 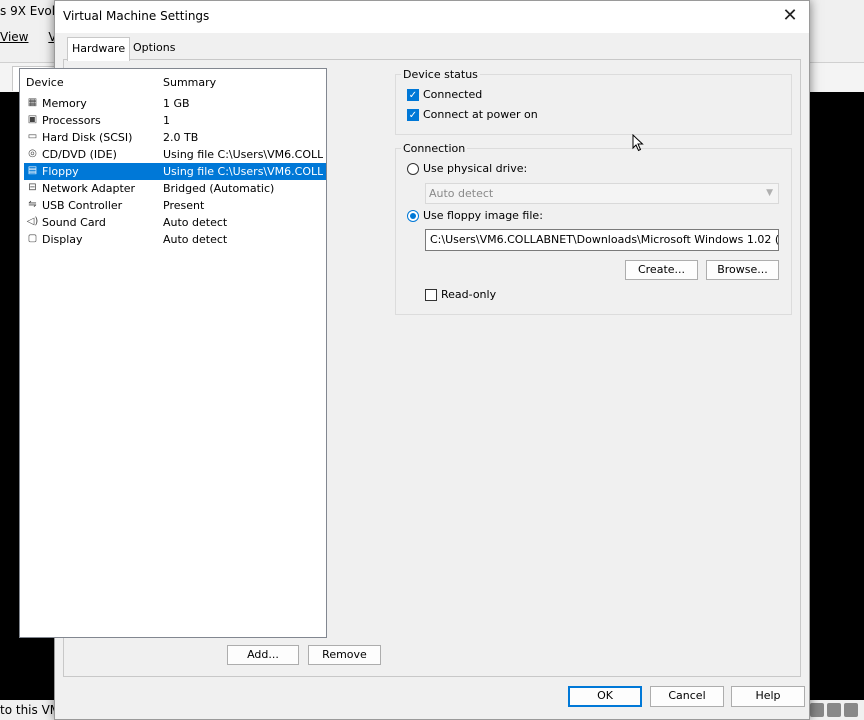 I want to click on device-name: Hard Disk (SCSI), so click(x=87, y=137).